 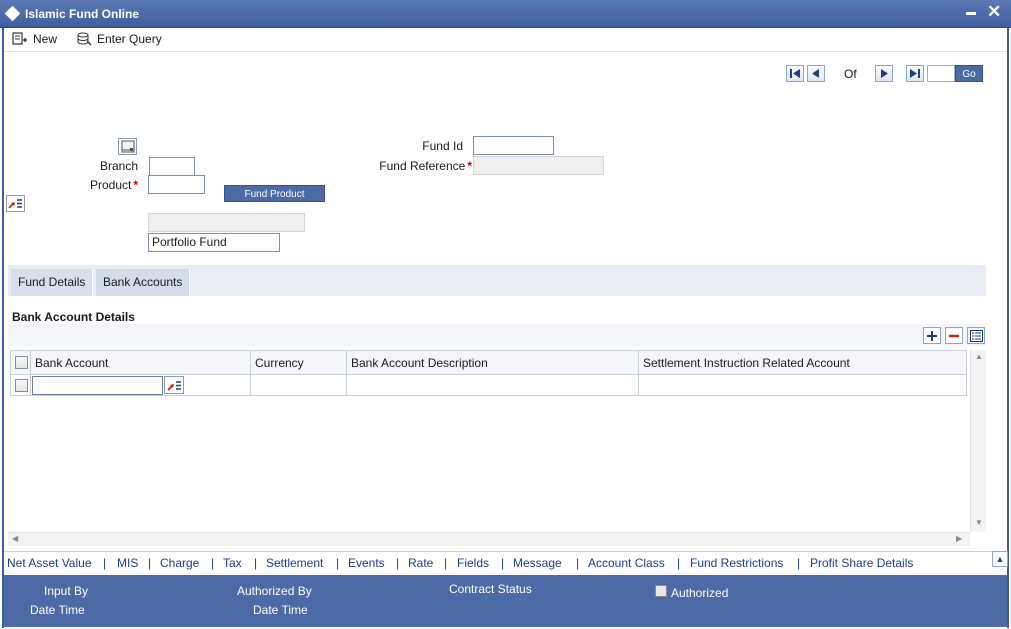 I want to click on link-tax: Tax, so click(x=232, y=563).